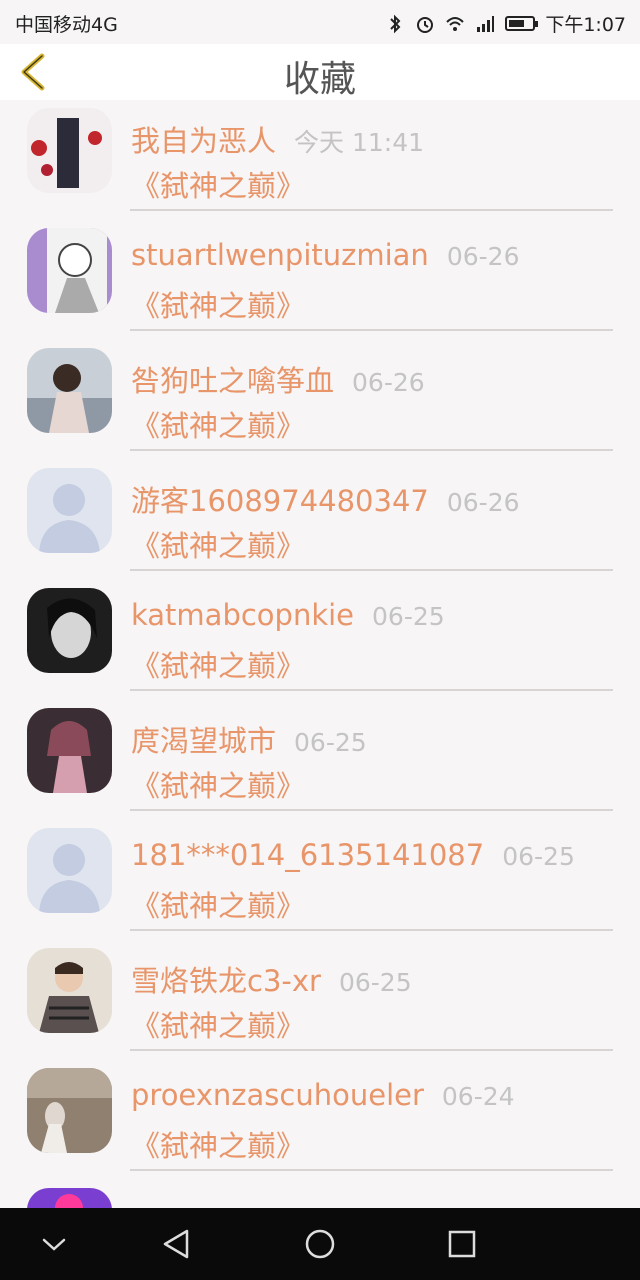  What do you see at coordinates (278, 381) in the screenshot?
I see `favorite-user-name: 咎狗吐之噙筝血 06-26` at bounding box center [278, 381].